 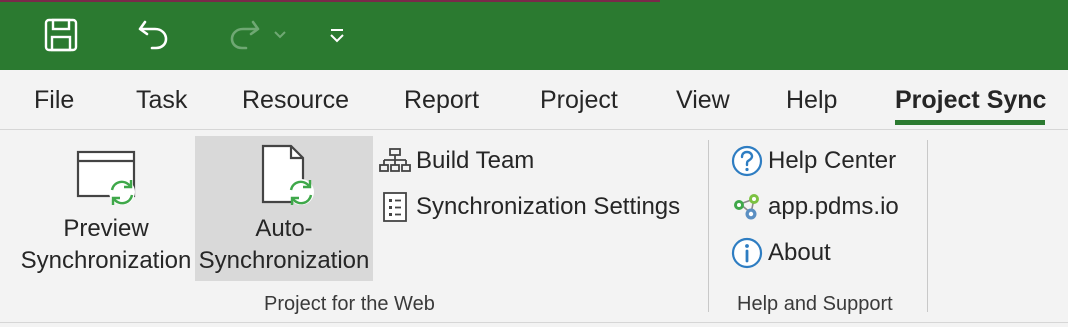 What do you see at coordinates (970, 100) in the screenshot?
I see `tab-project-sync: Project Sync` at bounding box center [970, 100].